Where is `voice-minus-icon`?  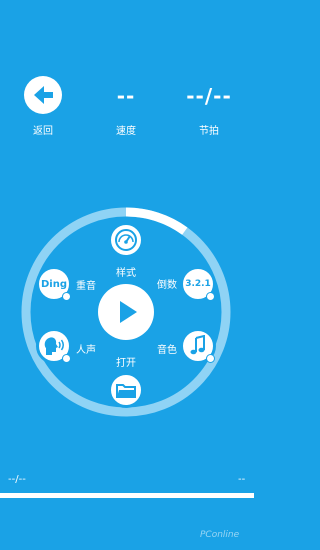
voice-minus-icon is located at coordinates (66, 358).